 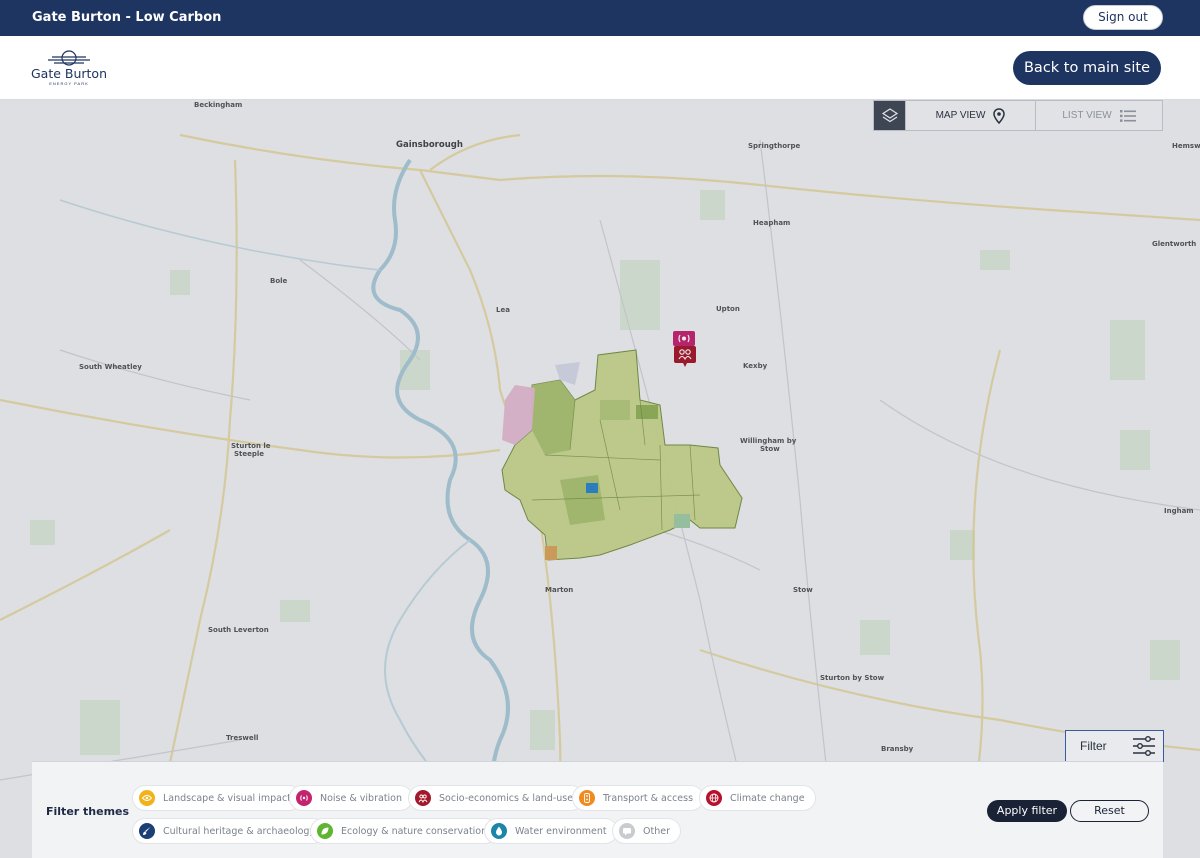 What do you see at coordinates (627, 831) in the screenshot?
I see `chat-icon` at bounding box center [627, 831].